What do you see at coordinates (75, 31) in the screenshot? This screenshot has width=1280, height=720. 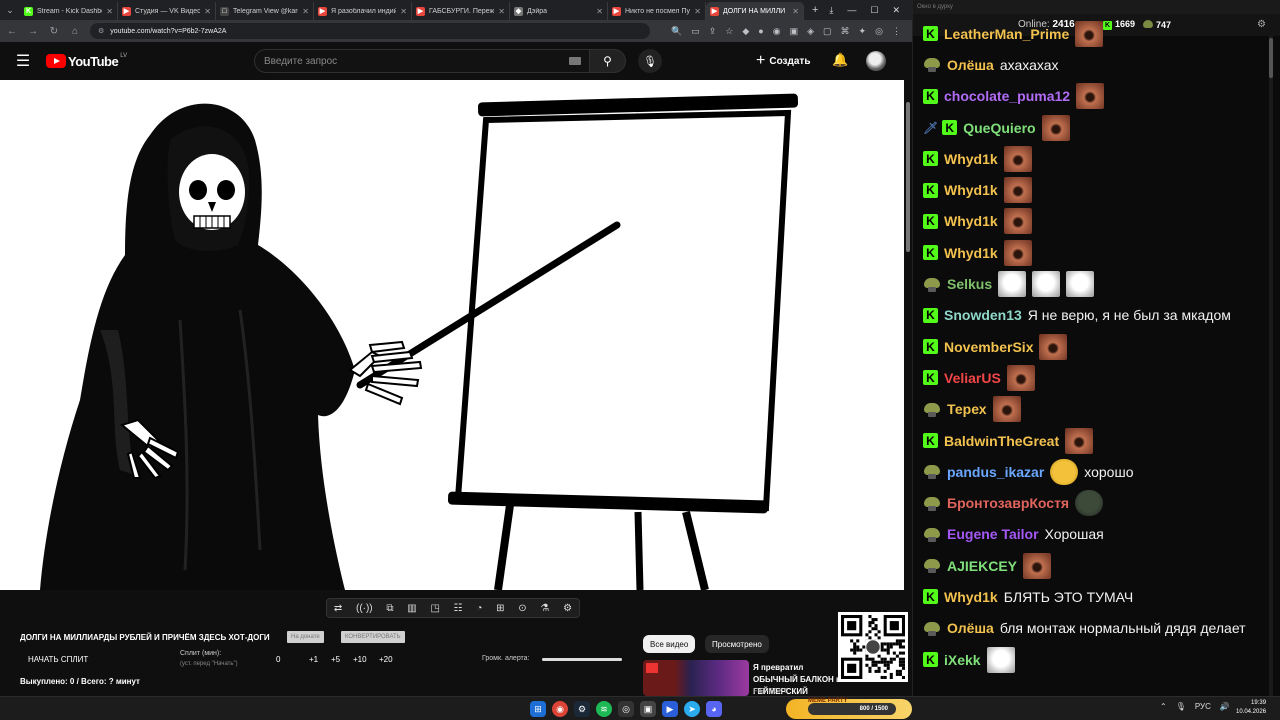 I see `home-icon: ⌂` at bounding box center [75, 31].